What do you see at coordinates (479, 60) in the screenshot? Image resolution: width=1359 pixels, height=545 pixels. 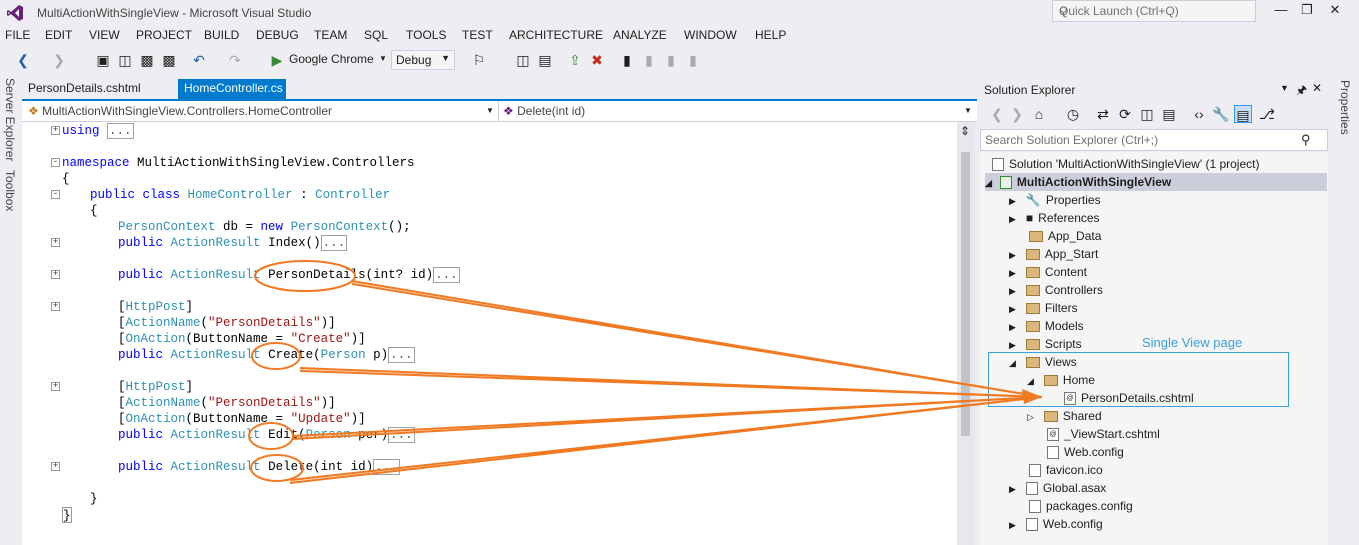 I see `attach-icon: ⚐` at bounding box center [479, 60].